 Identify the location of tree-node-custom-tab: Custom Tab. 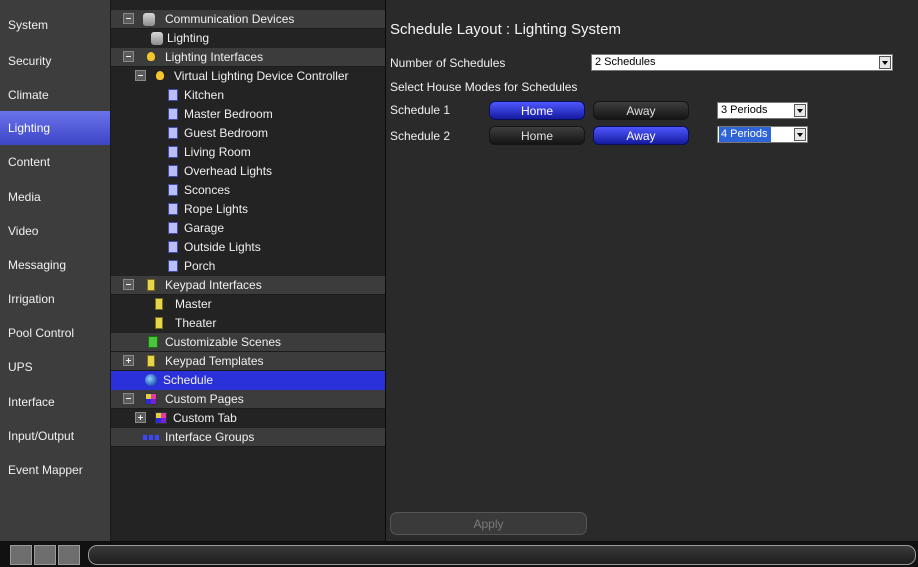
(248, 418).